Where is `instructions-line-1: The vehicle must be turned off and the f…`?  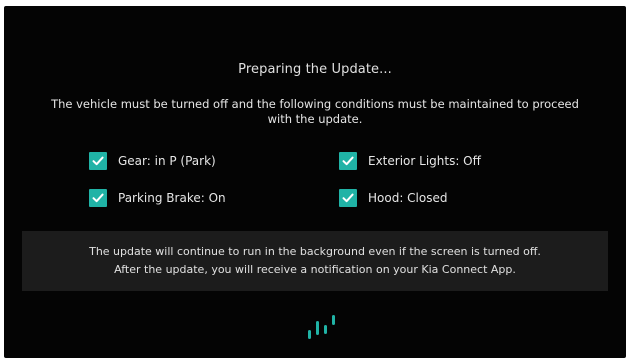
instructions-line-1: The vehicle must be turned off and the f… is located at coordinates (315, 104).